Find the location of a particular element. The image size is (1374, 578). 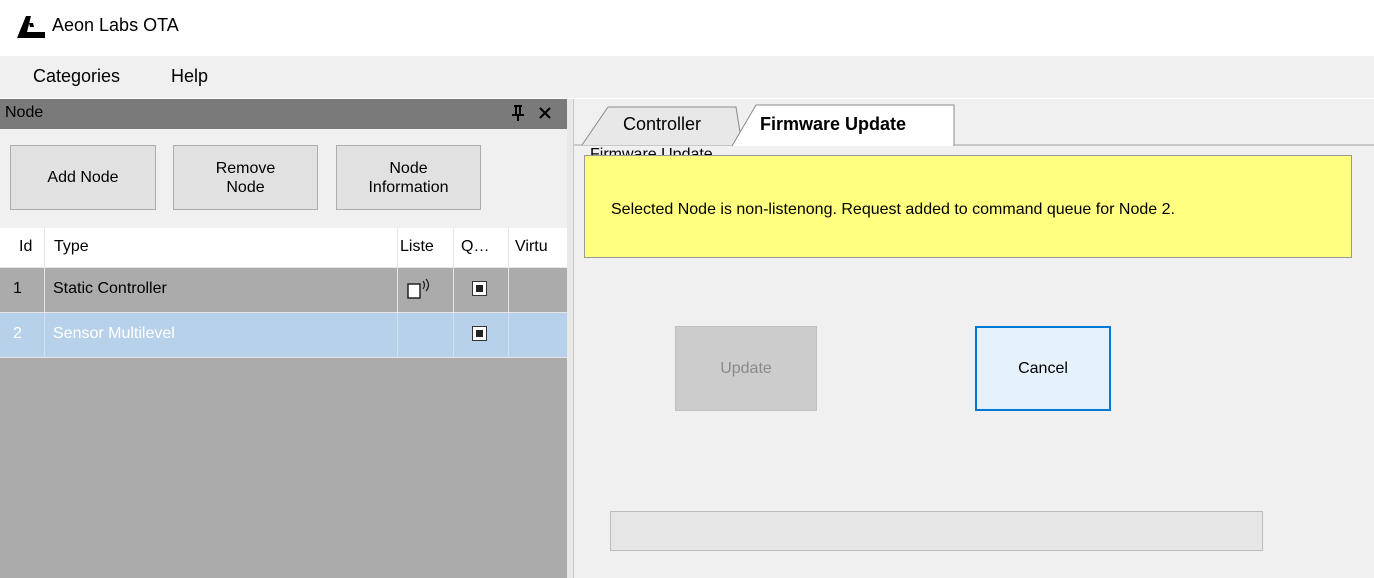

column-id: Id is located at coordinates (25, 247).